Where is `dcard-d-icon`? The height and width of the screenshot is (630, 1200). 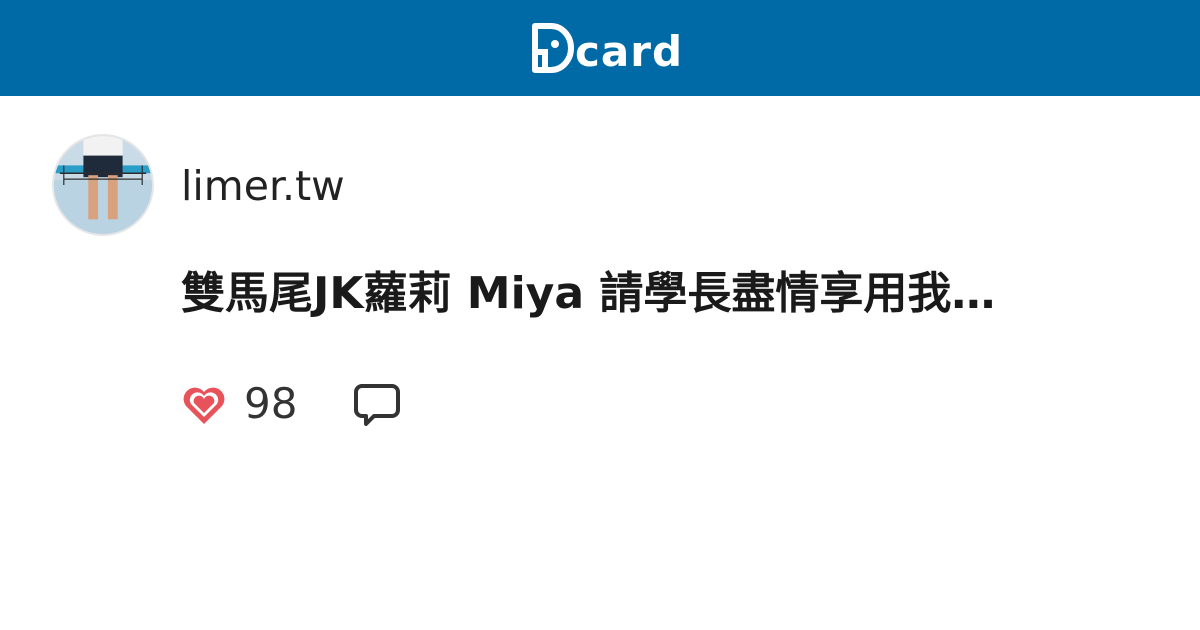
dcard-d-icon is located at coordinates (553, 48).